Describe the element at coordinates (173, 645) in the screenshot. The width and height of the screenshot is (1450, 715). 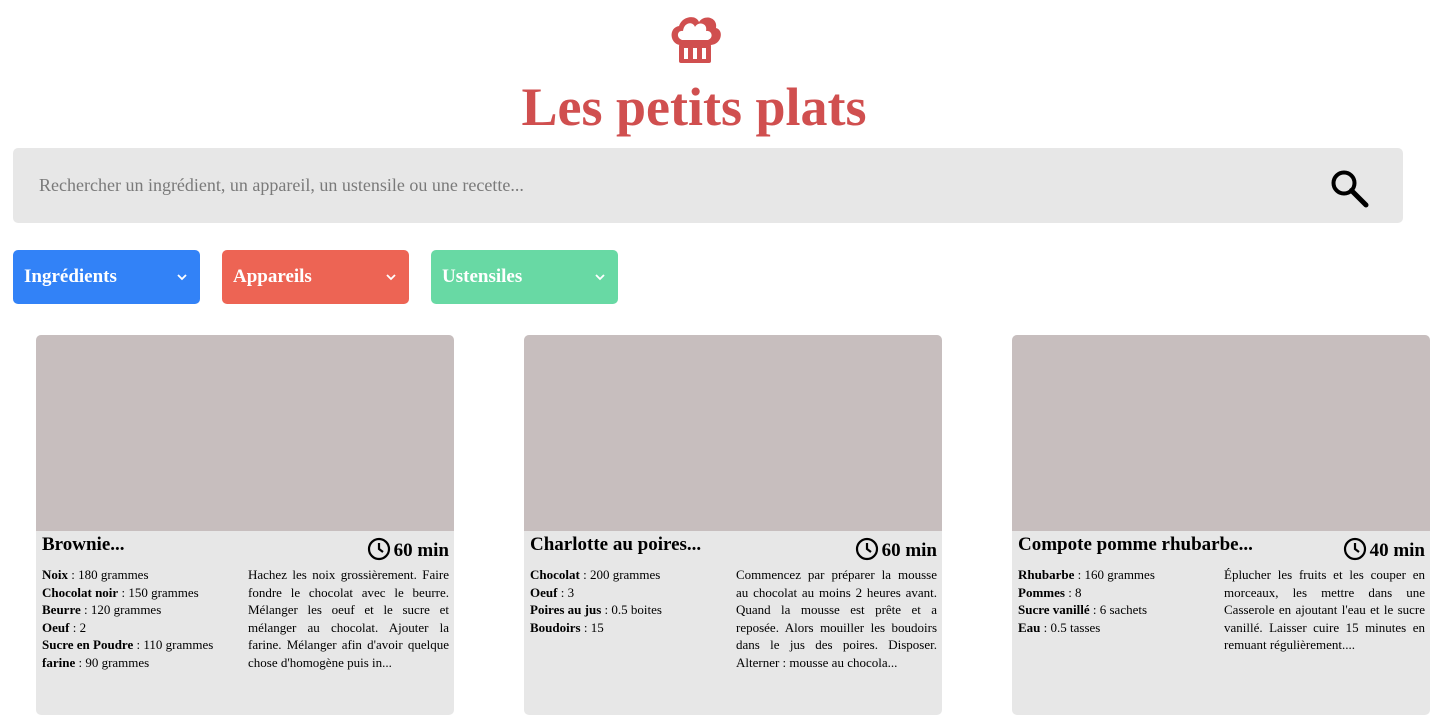
I see `ingredient-quantity: : 110 grammes` at that location.